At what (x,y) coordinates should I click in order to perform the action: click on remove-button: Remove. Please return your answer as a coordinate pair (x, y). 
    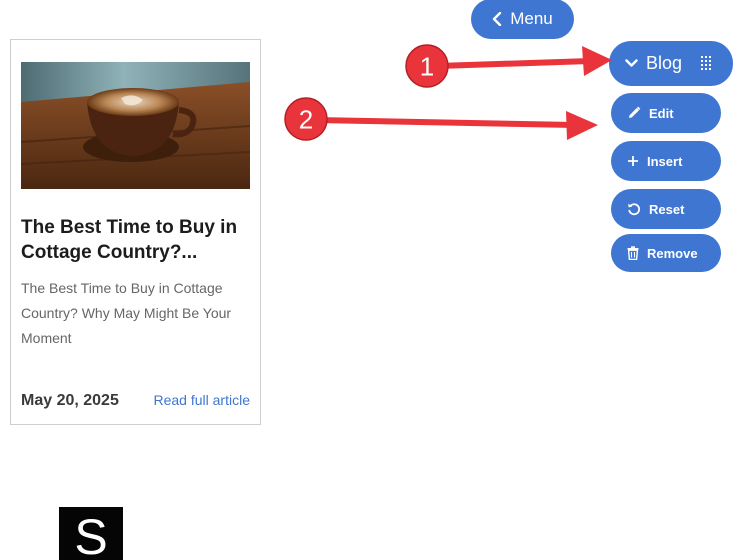
    Looking at the image, I should click on (666, 253).